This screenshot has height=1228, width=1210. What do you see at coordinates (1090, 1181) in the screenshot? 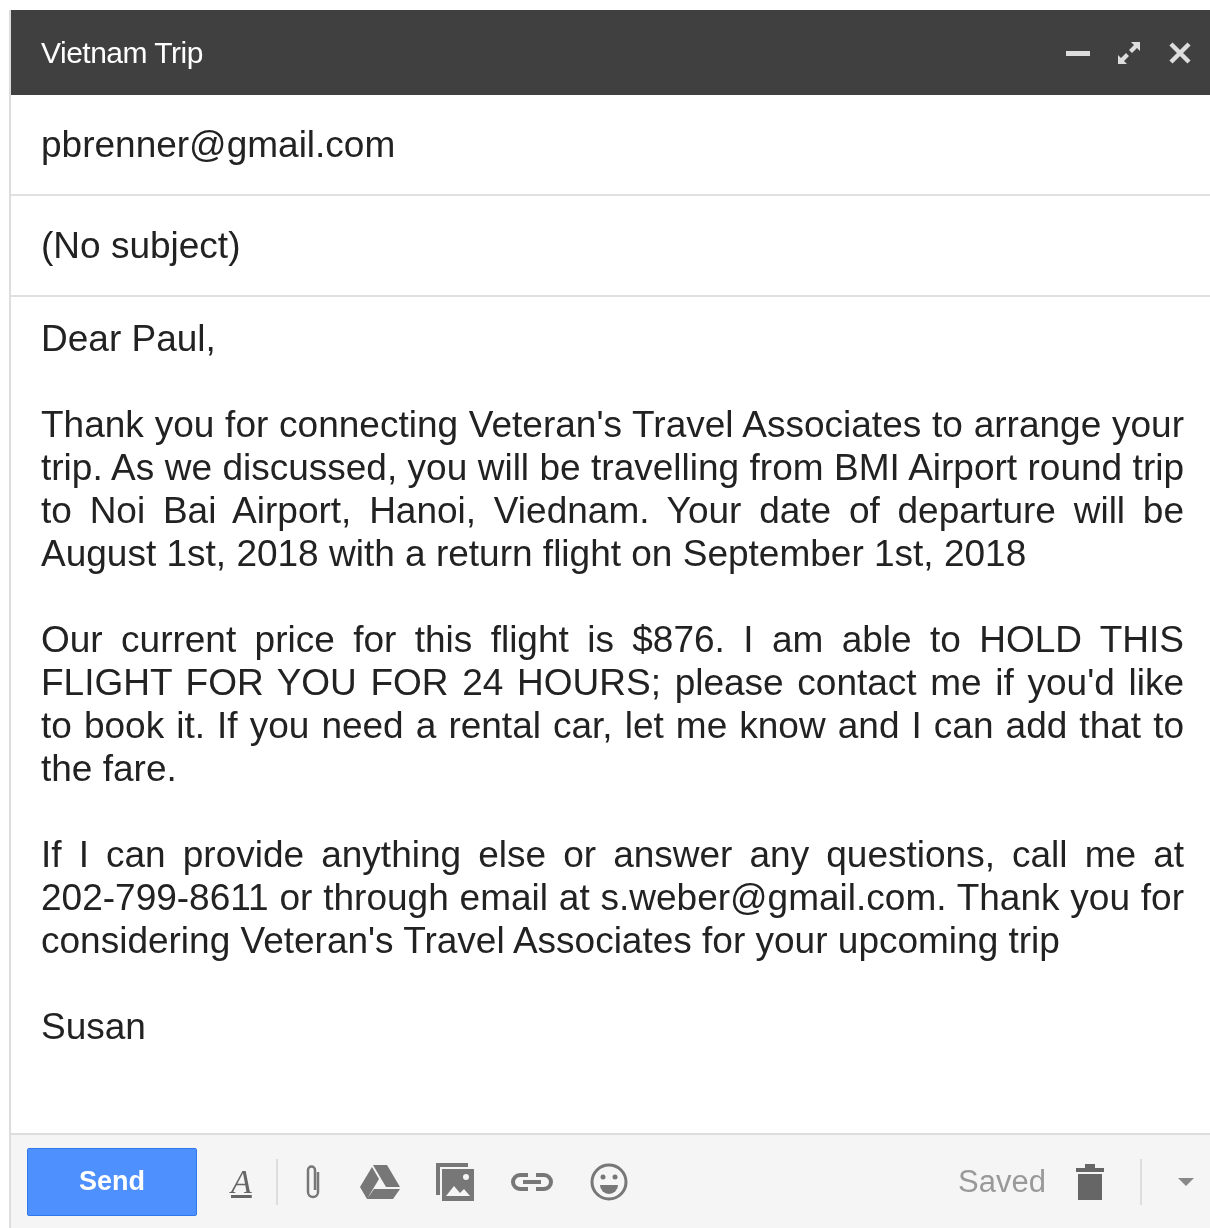
I see `trash-icon` at bounding box center [1090, 1181].